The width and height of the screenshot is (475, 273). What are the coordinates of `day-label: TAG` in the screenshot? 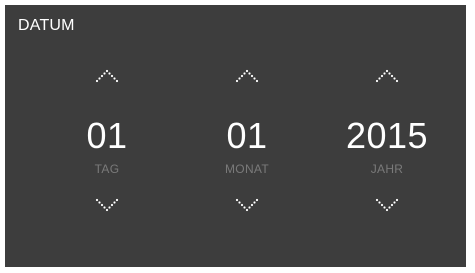 It's located at (107, 169).